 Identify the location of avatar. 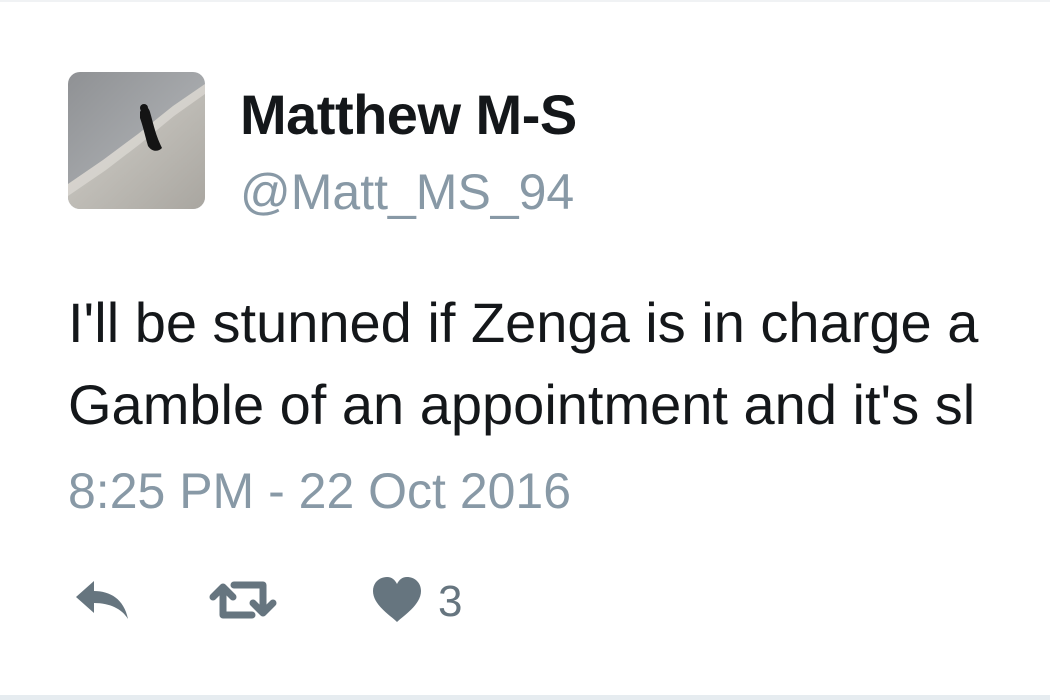
(136, 140).